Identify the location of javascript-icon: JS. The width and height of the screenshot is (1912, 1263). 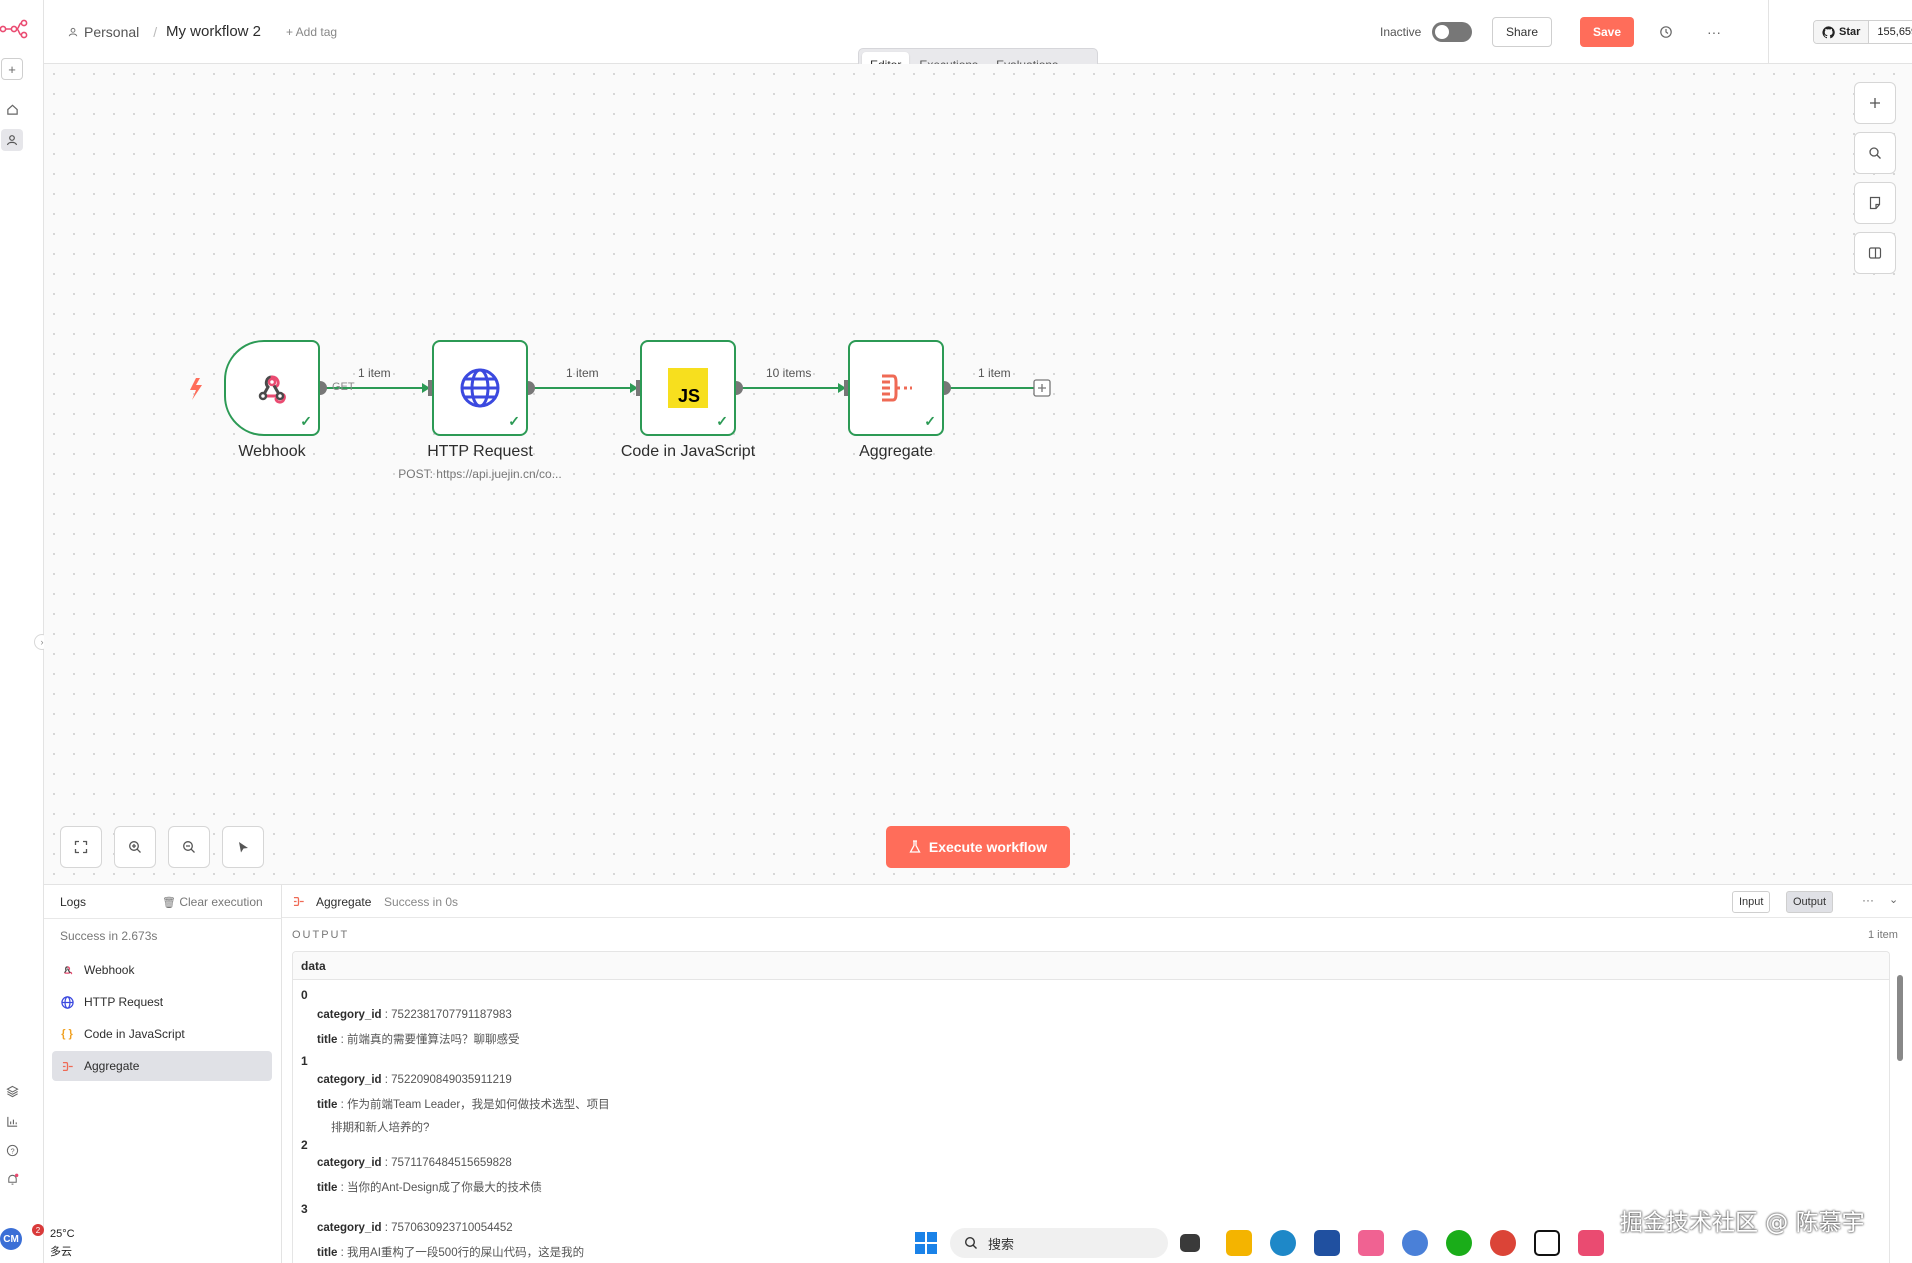
(688, 388).